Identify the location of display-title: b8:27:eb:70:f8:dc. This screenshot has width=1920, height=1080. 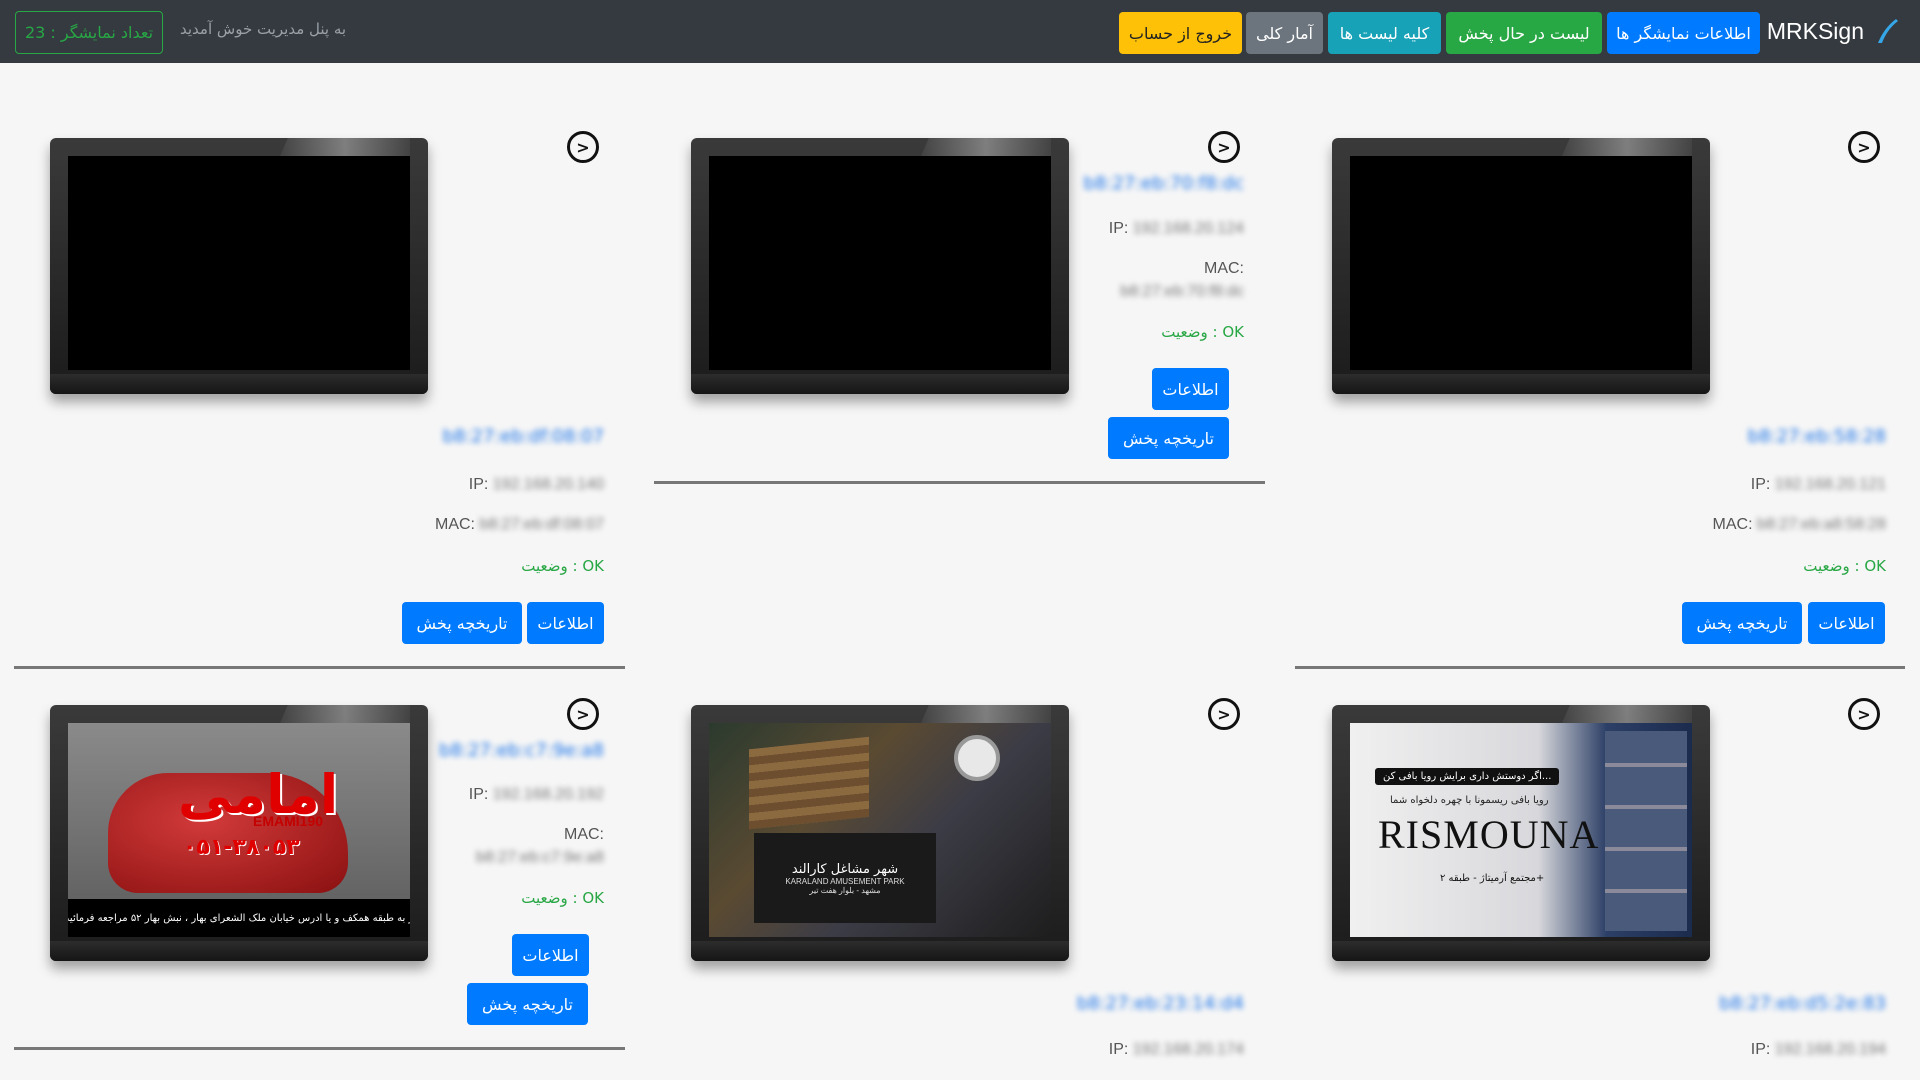
(1163, 183).